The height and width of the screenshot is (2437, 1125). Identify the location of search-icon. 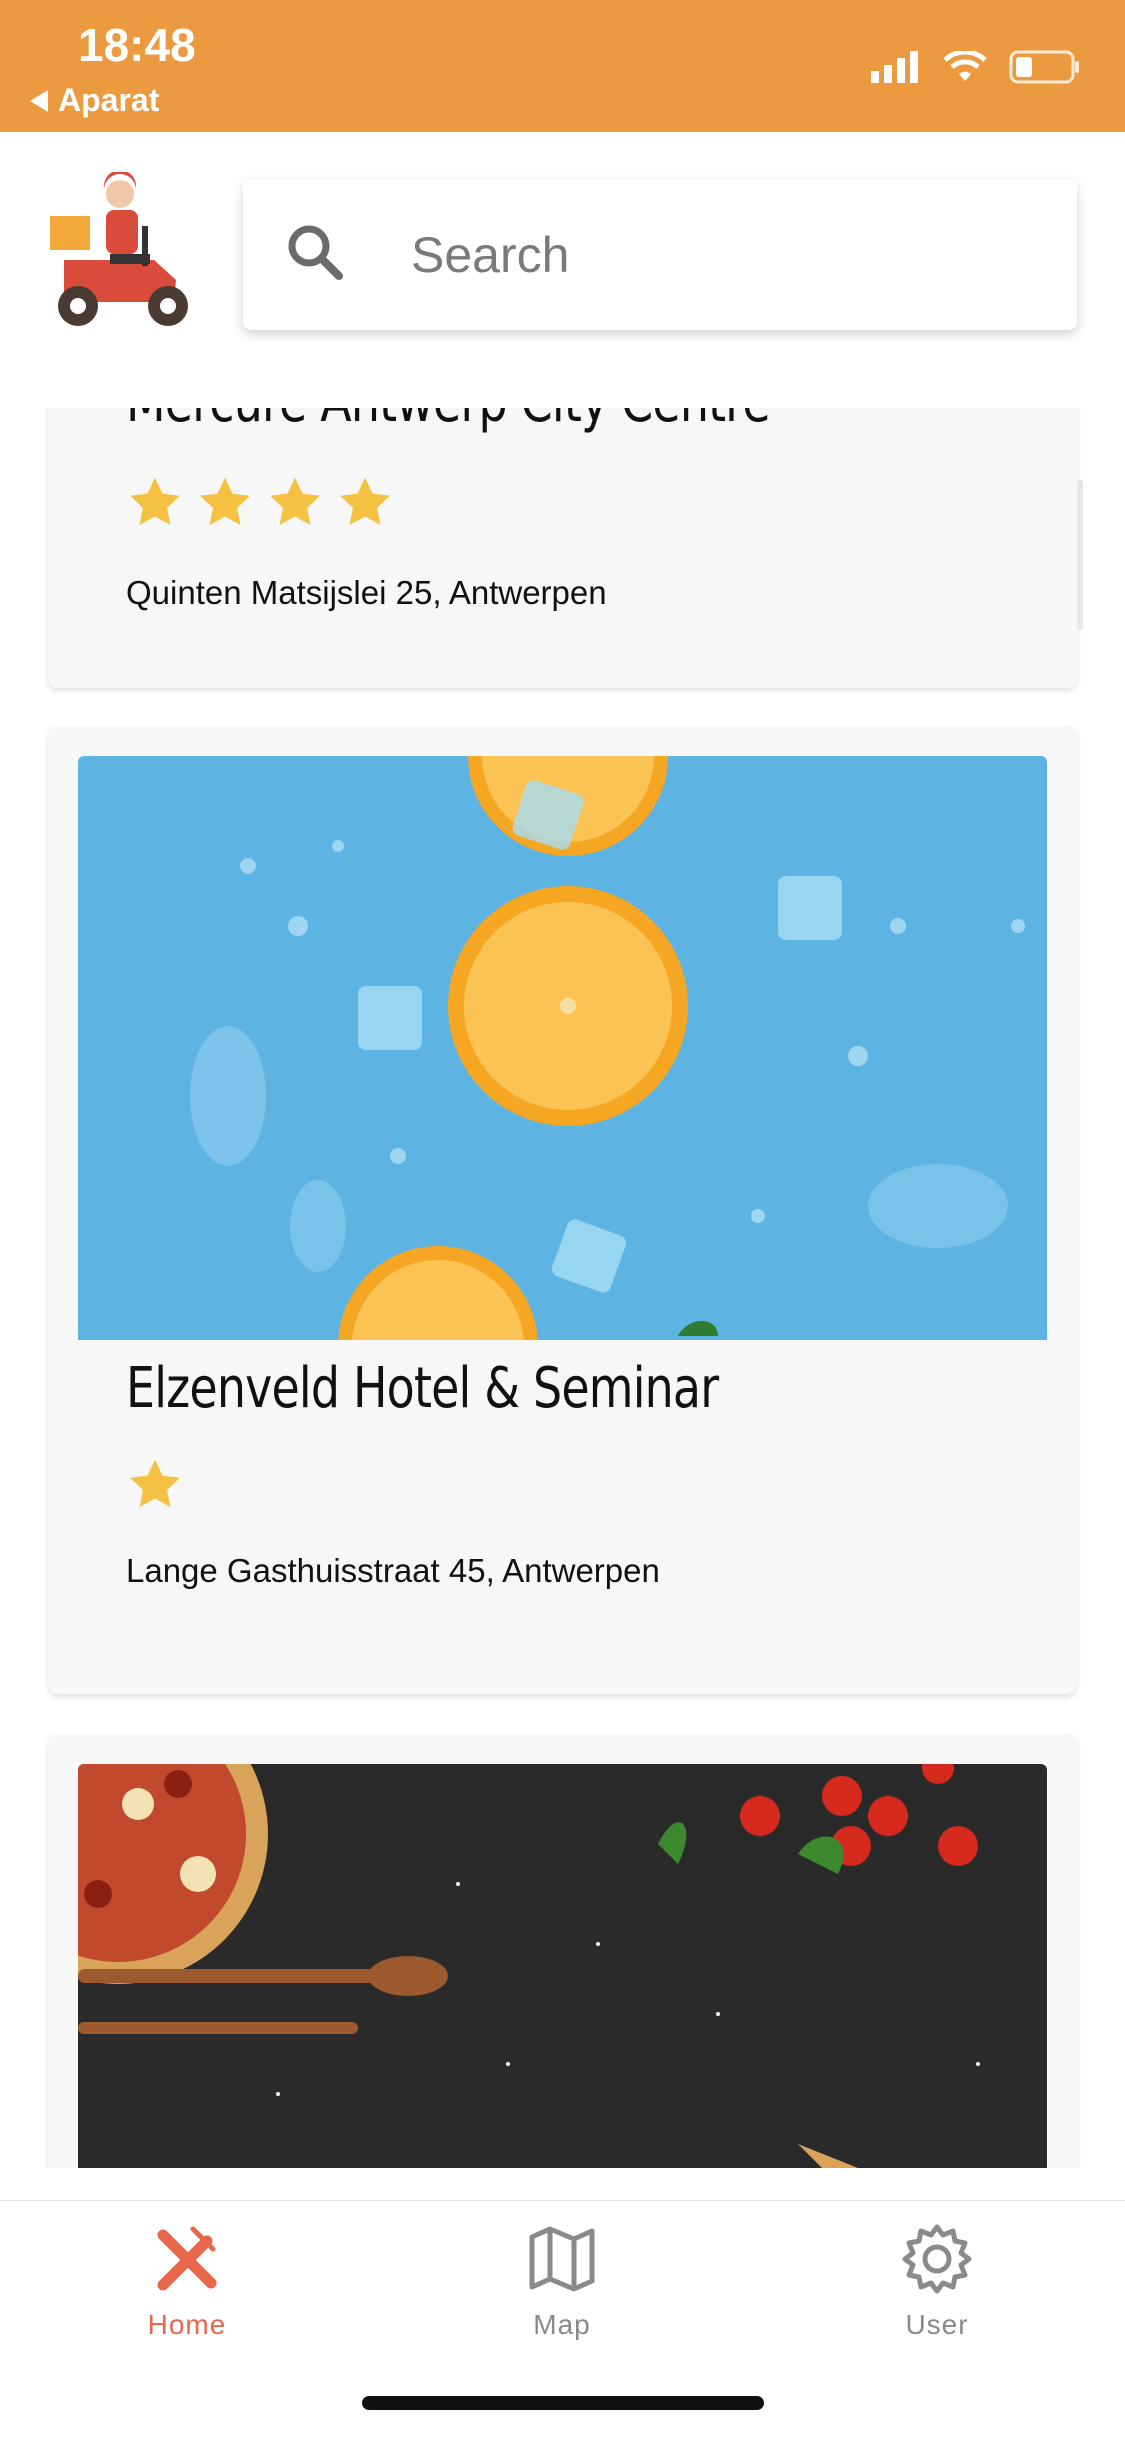
(315, 252).